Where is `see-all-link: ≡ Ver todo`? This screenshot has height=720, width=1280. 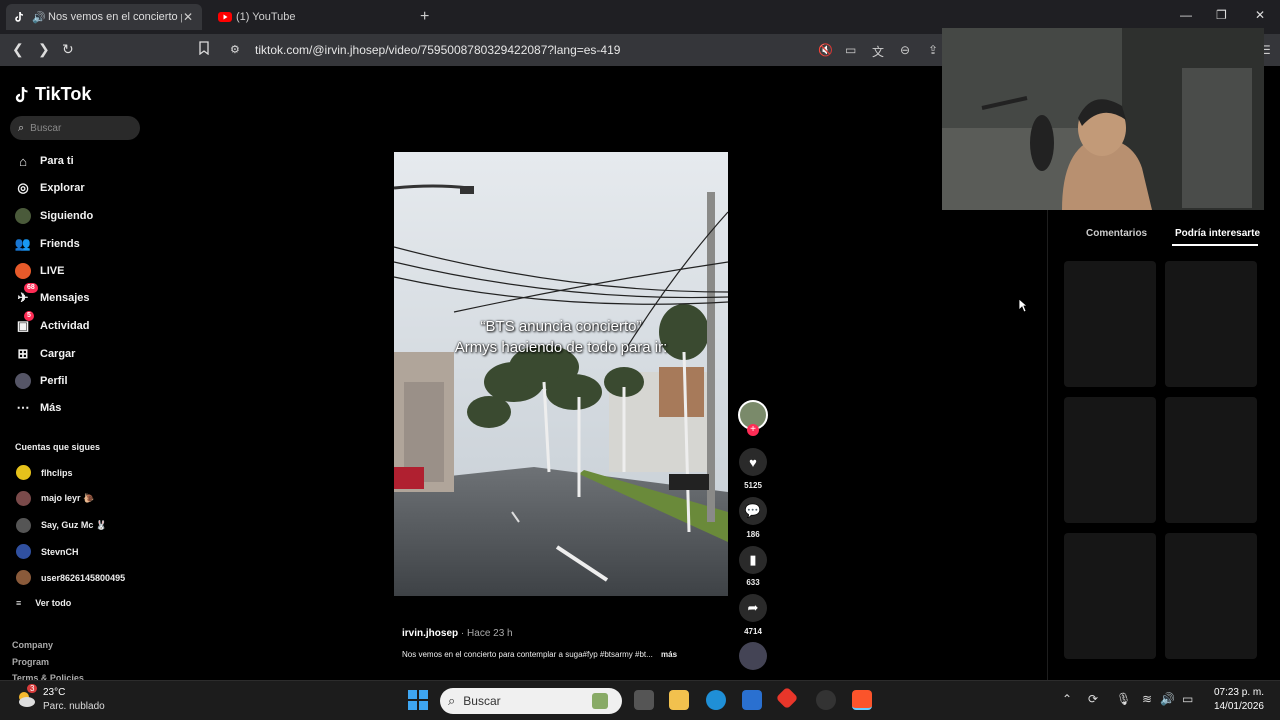
see-all-link: ≡ Ver todo is located at coordinates (43, 603).